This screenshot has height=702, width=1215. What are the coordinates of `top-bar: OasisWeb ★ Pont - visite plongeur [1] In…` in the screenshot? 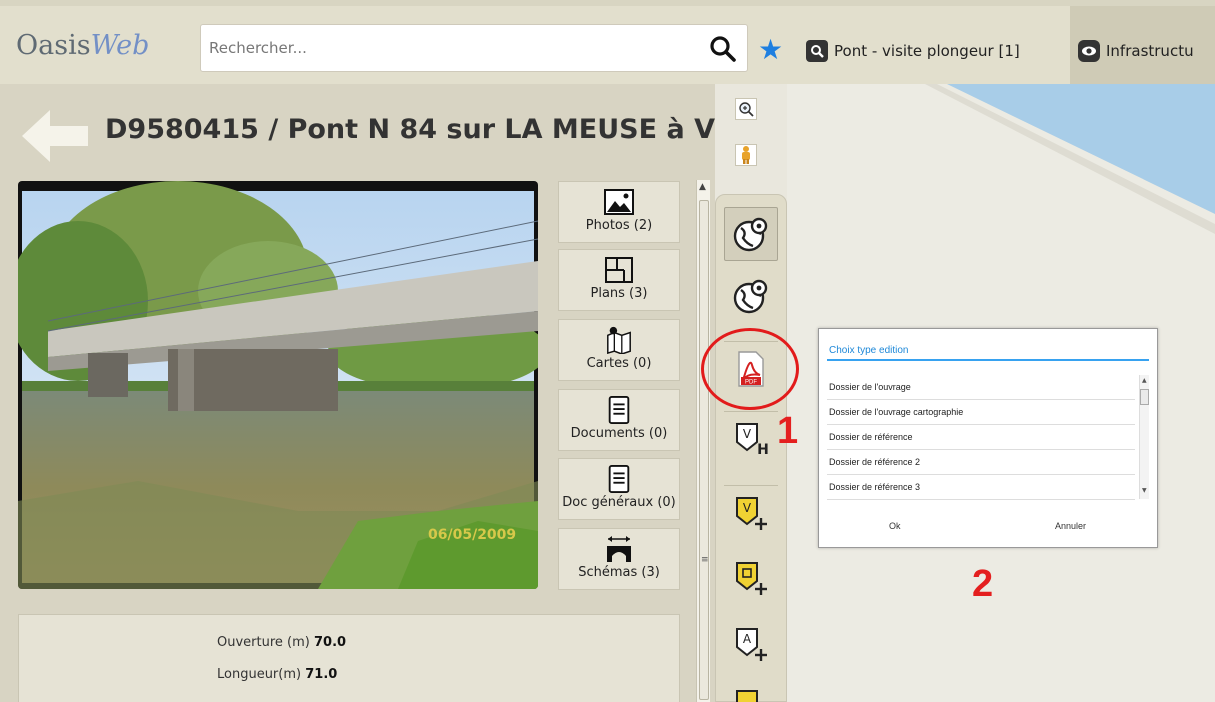 It's located at (607, 45).